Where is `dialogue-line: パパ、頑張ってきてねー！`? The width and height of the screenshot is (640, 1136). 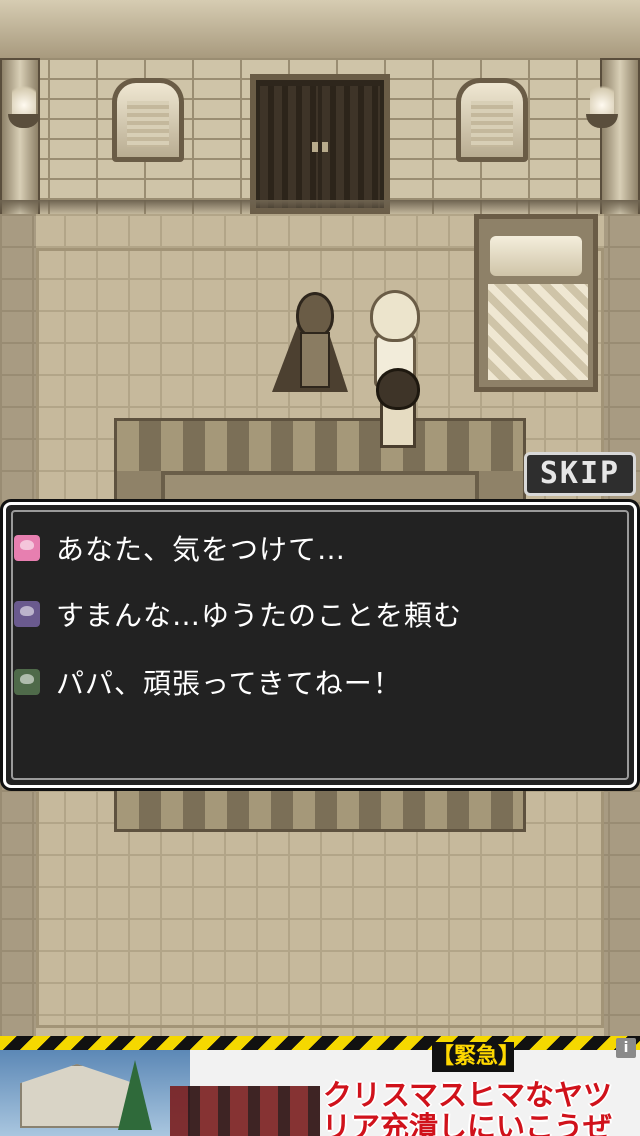 dialogue-line: パパ、頑張ってきてねー！ is located at coordinates (208, 682).